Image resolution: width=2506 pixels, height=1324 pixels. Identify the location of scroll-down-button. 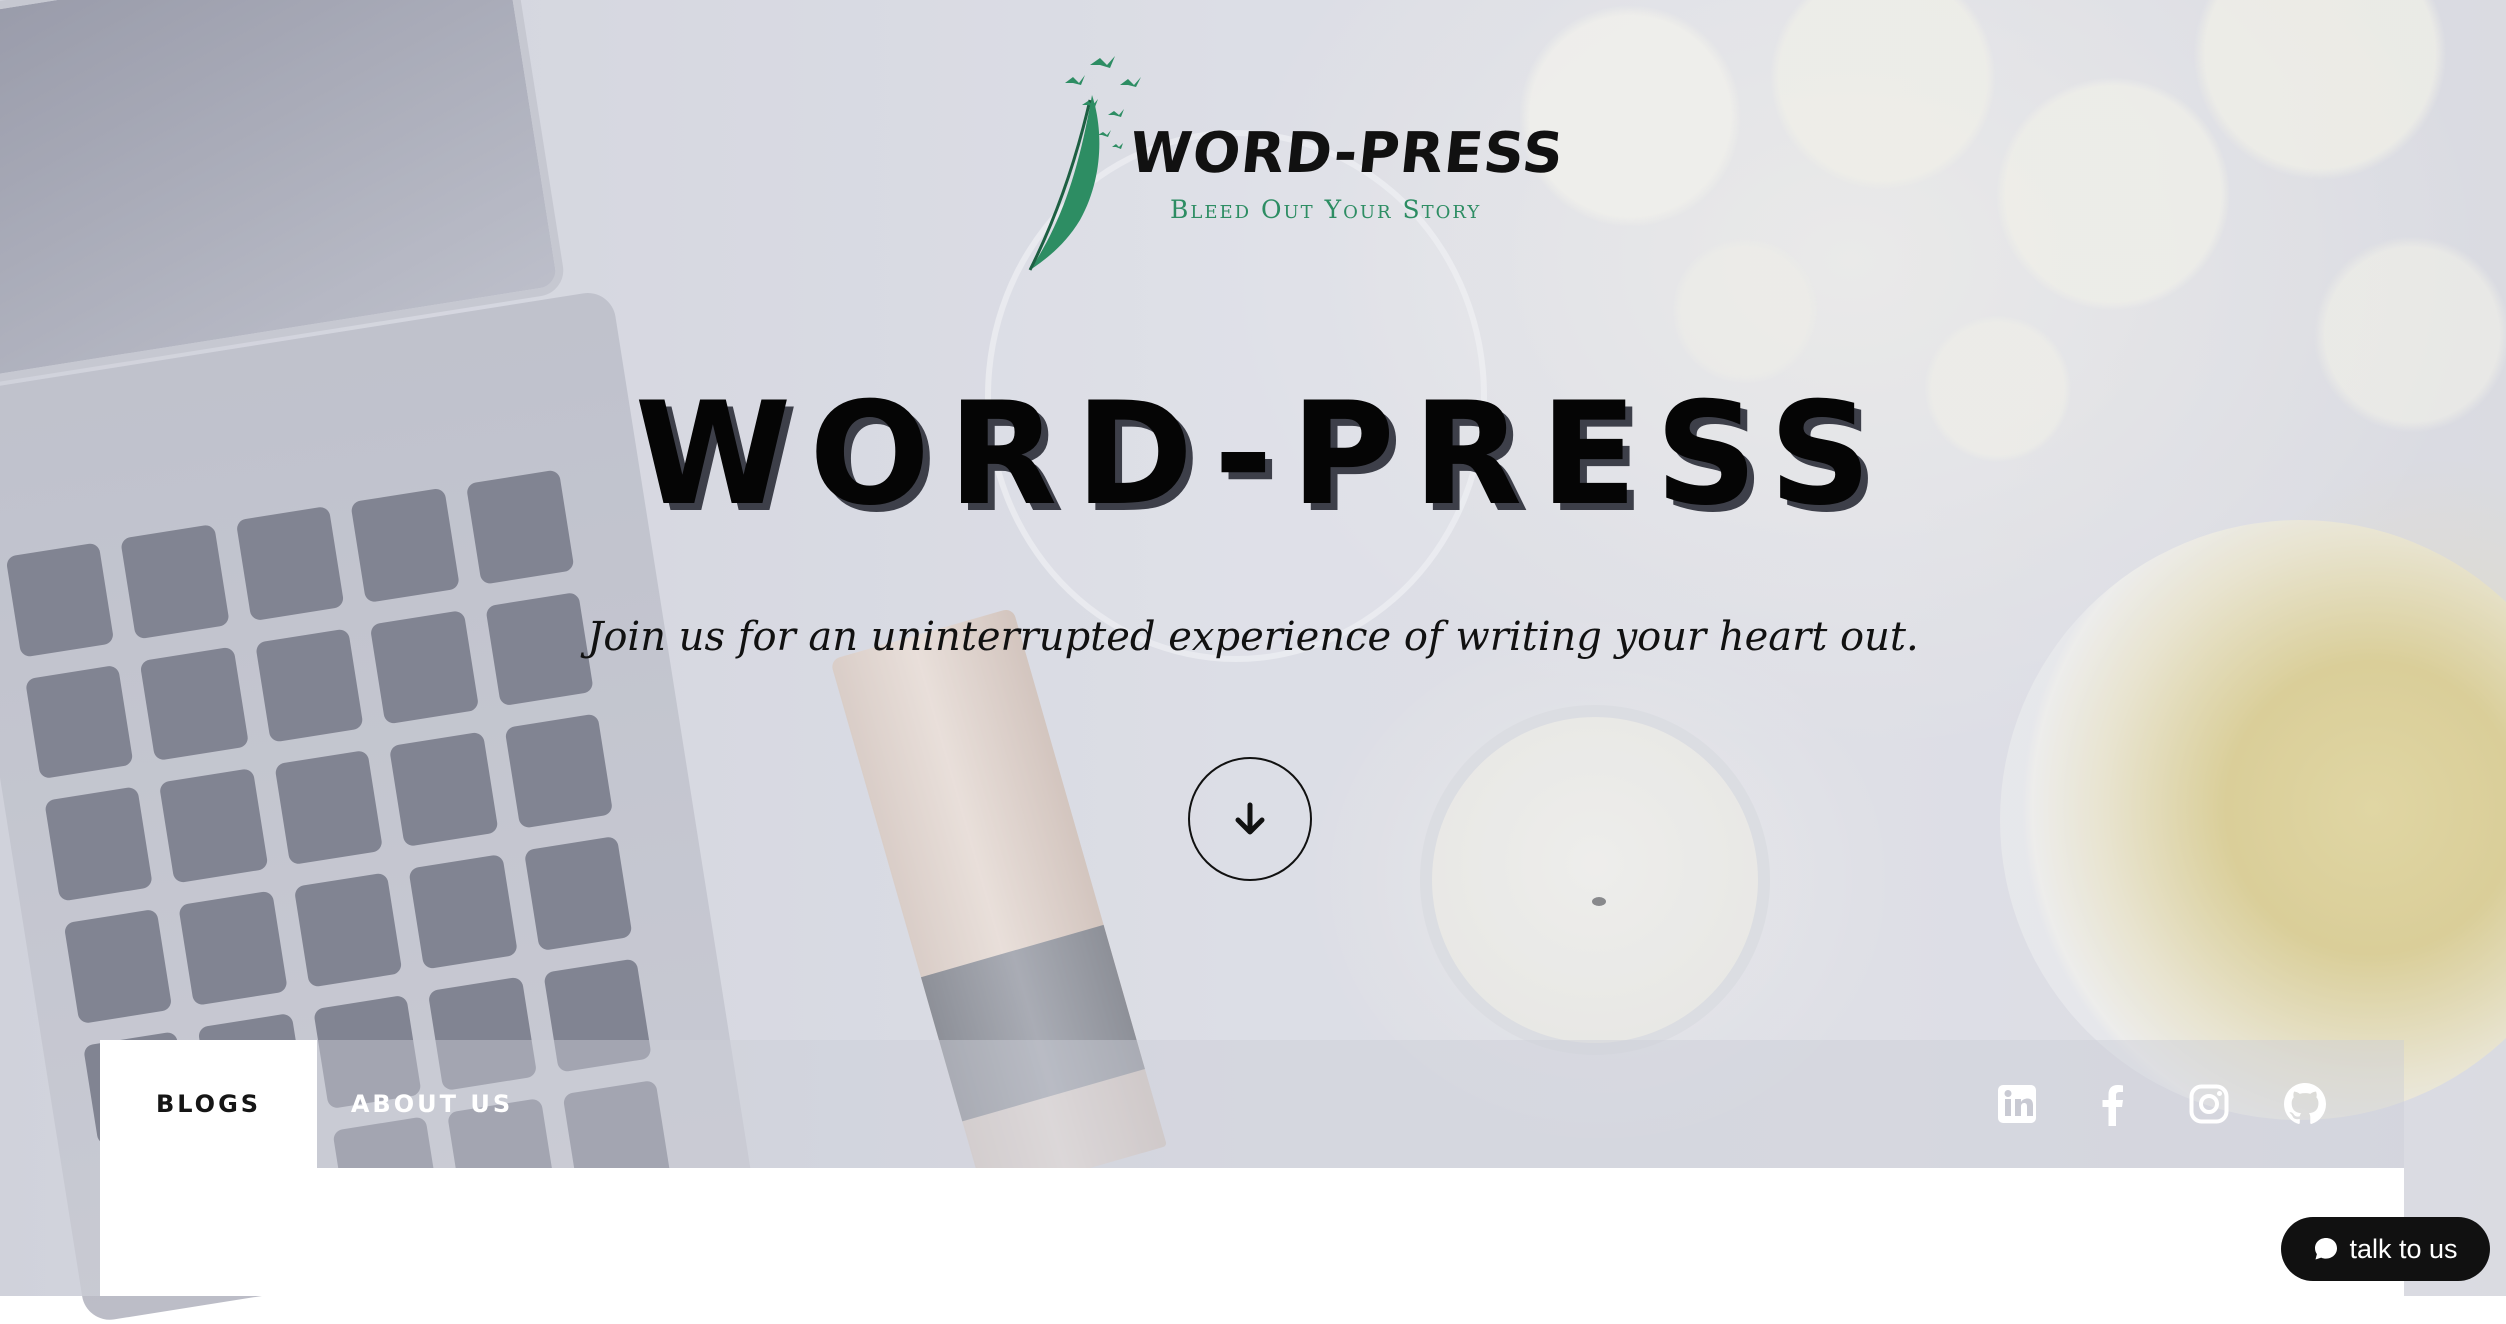
(1250, 819).